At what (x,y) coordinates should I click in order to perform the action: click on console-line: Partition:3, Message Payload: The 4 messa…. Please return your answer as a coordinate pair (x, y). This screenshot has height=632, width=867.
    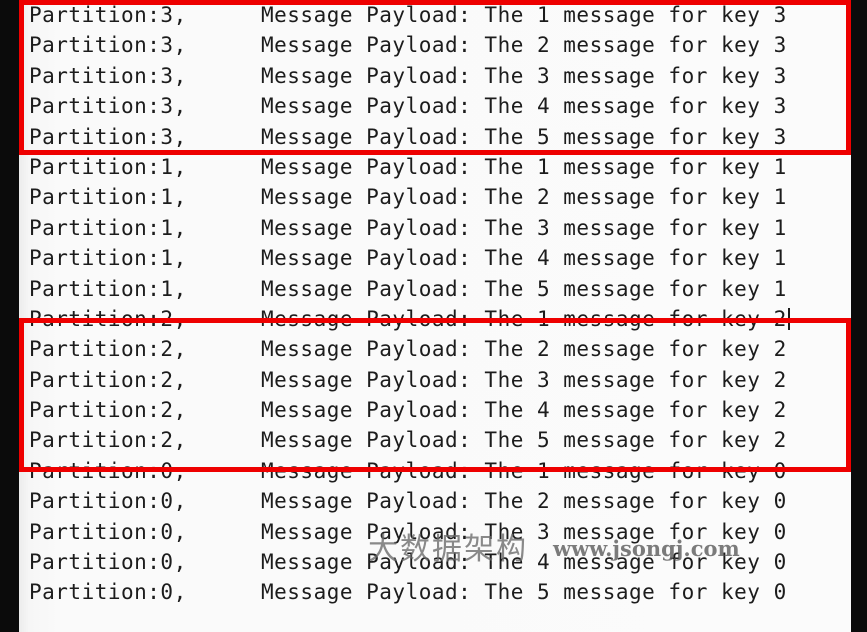
    Looking at the image, I should click on (435, 106).